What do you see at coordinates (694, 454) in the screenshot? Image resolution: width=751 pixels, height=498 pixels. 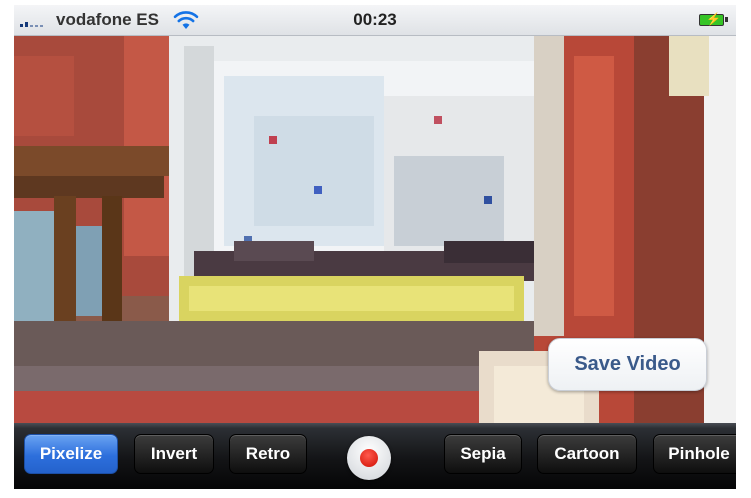 I see `filter-pinhole-button: Pinhole` at bounding box center [694, 454].